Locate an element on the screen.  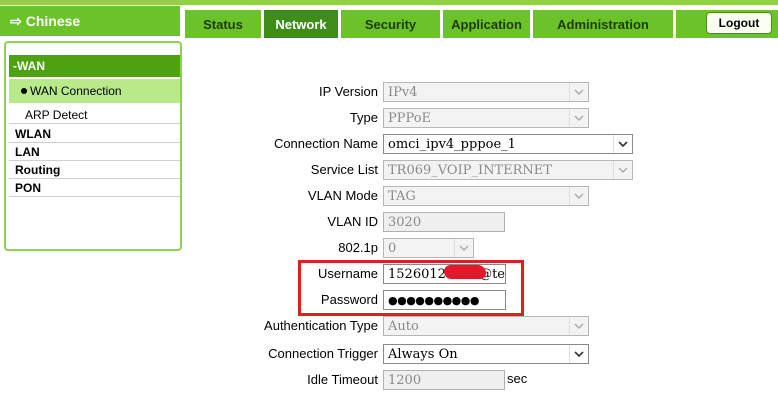
dot1p-select: 0 is located at coordinates (428, 248).